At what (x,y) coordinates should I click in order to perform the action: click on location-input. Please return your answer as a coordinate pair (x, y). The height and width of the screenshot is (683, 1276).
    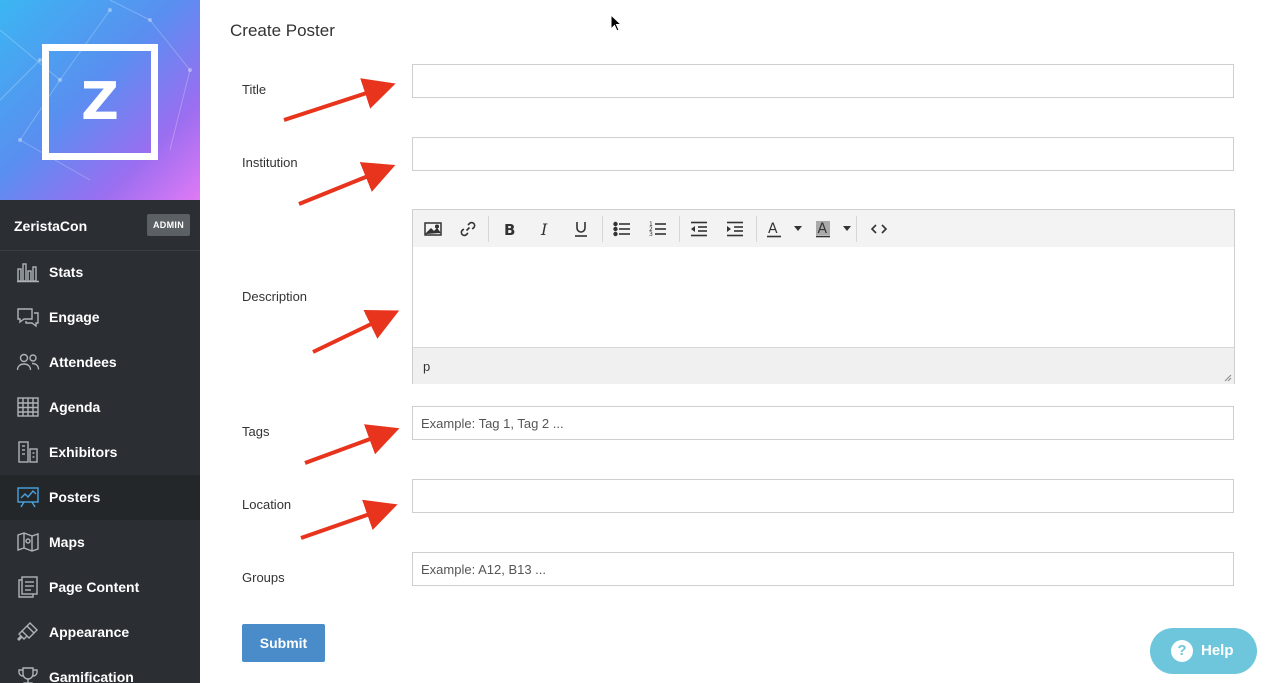
    Looking at the image, I should click on (823, 496).